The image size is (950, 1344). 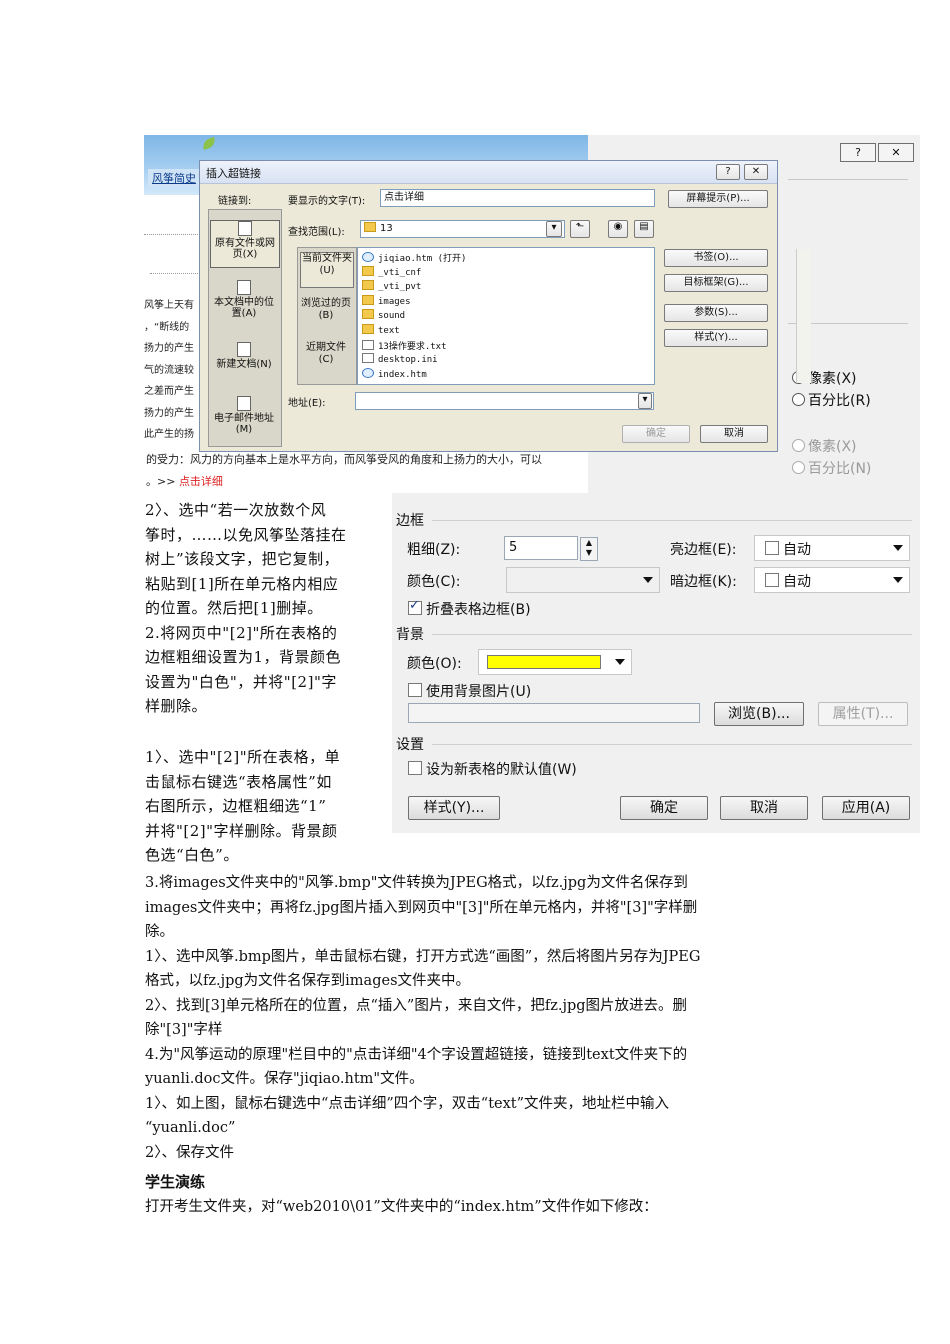 I want to click on tab-recent-files: 近期文件(C), so click(x=326, y=359).